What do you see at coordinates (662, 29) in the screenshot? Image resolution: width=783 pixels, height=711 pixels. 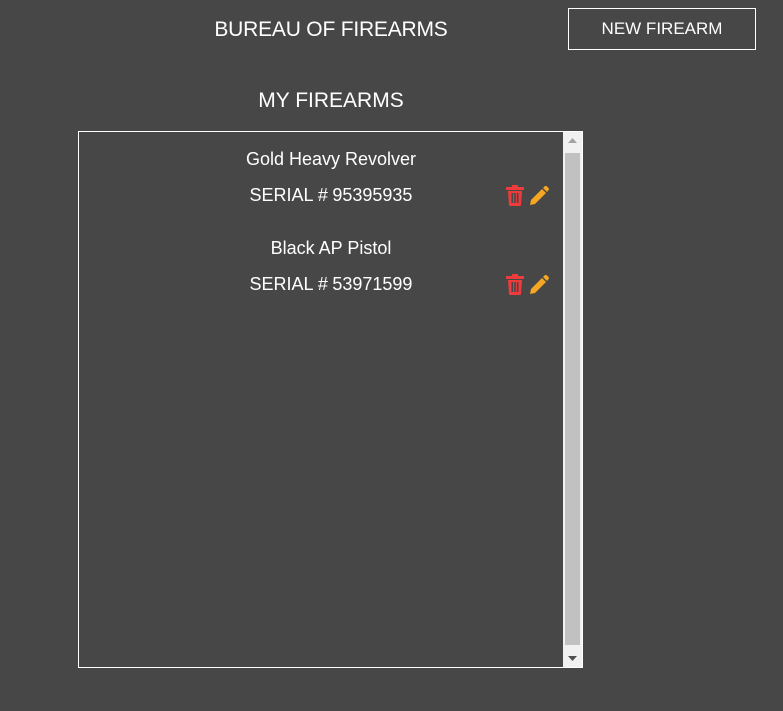 I see `new-firearm-button: NEW FIREARM` at bounding box center [662, 29].